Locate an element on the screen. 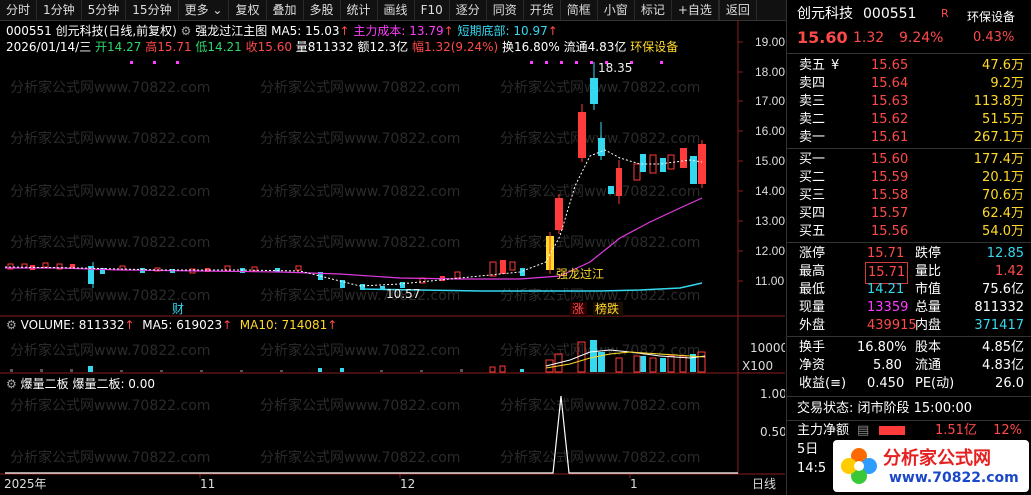 The height and width of the screenshot is (495, 1031). limit-down-value: 12.85 is located at coordinates (1005, 253).